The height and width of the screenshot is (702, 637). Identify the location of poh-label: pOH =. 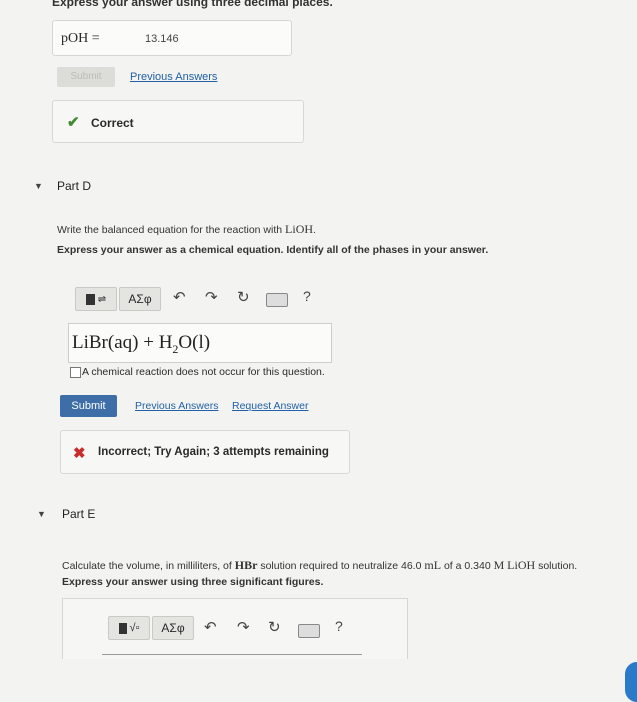
(80, 38).